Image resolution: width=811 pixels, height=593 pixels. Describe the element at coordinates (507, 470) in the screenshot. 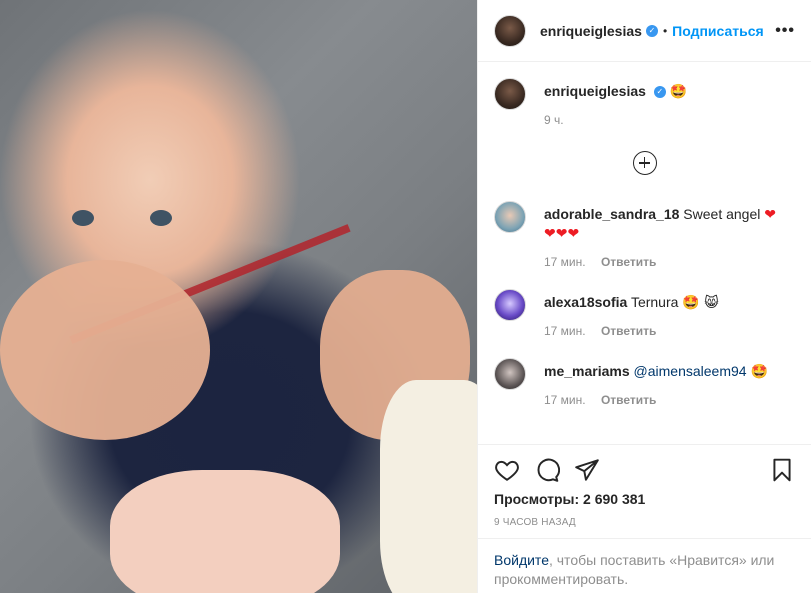

I see `like-heart-icon` at that location.